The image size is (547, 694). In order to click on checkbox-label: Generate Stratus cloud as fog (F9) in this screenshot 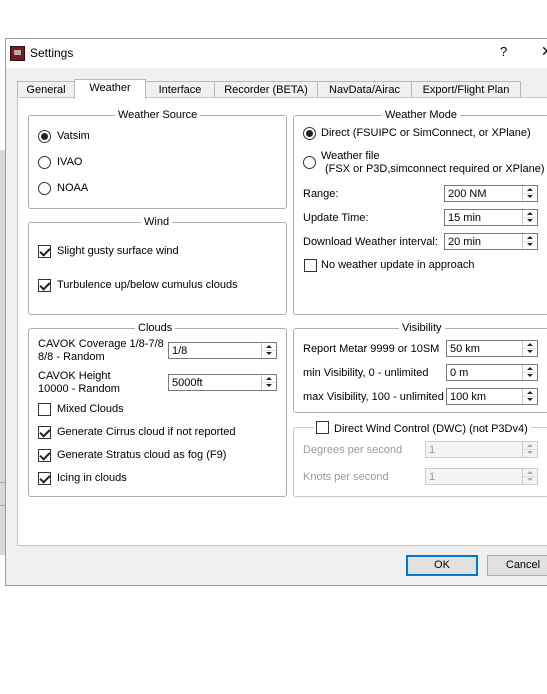, I will do `click(142, 455)`.